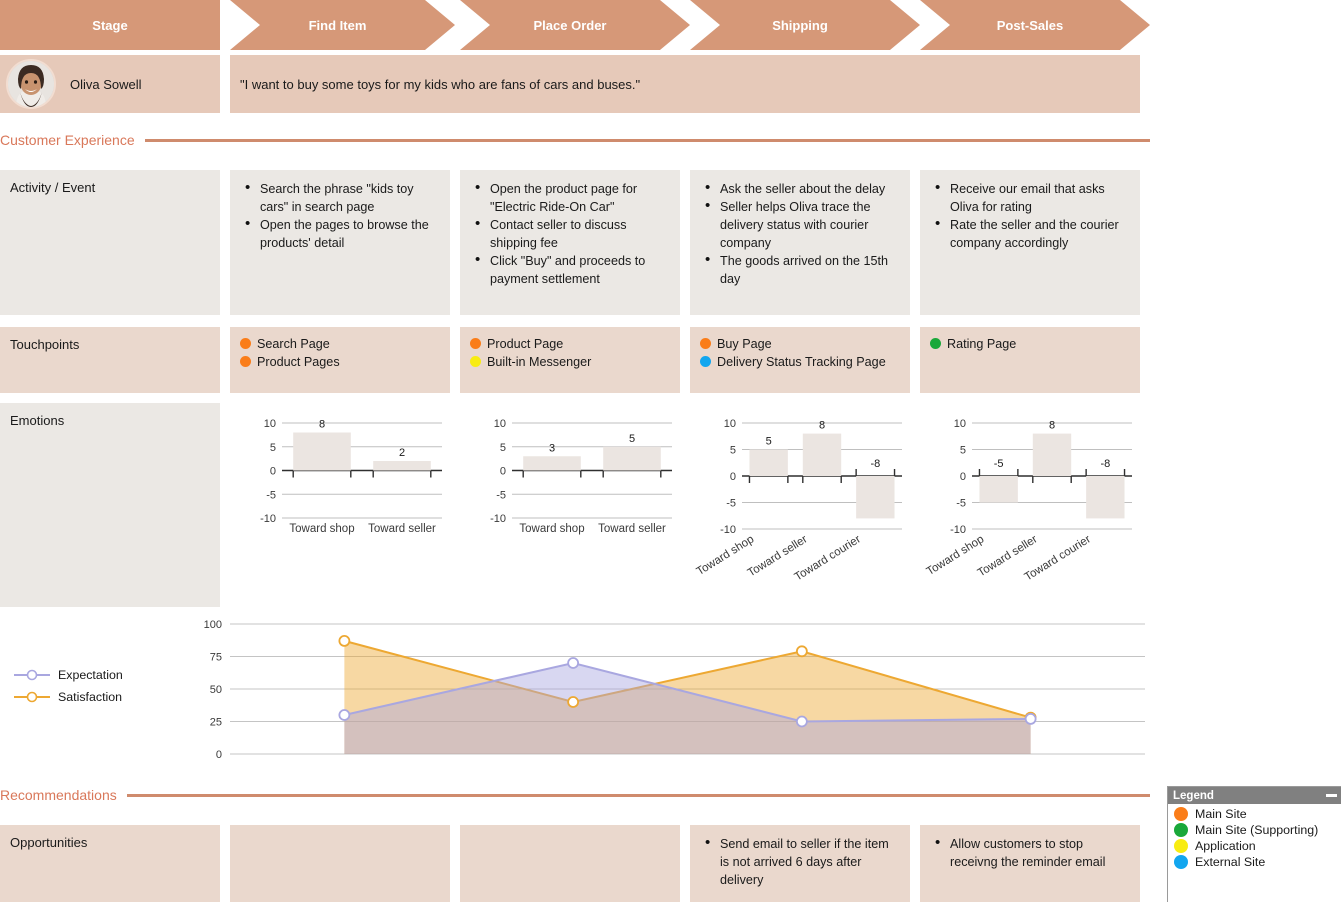 The image size is (1341, 902). What do you see at coordinates (340, 349) in the screenshot?
I see `touchpoint-list: Search Page Product Pages` at bounding box center [340, 349].